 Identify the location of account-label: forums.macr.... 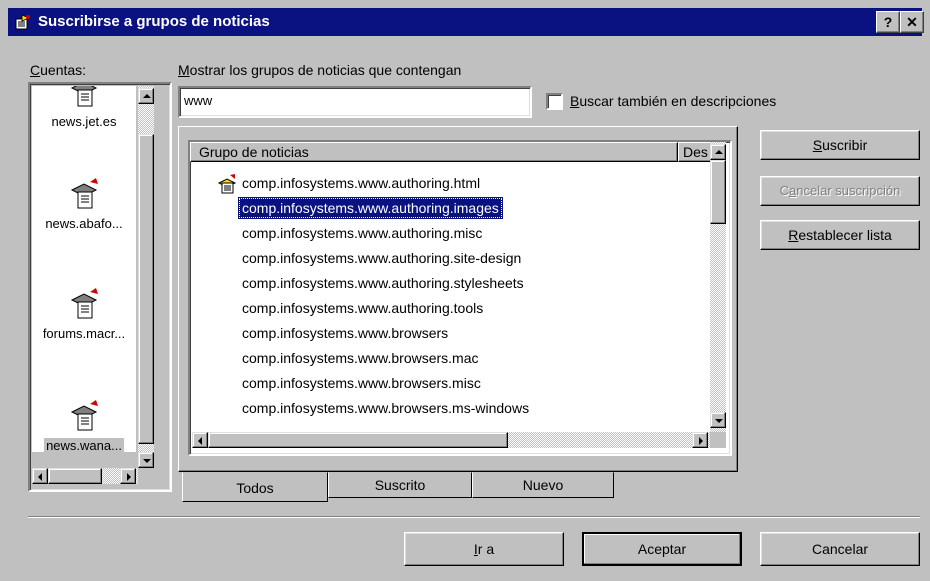
(84, 333).